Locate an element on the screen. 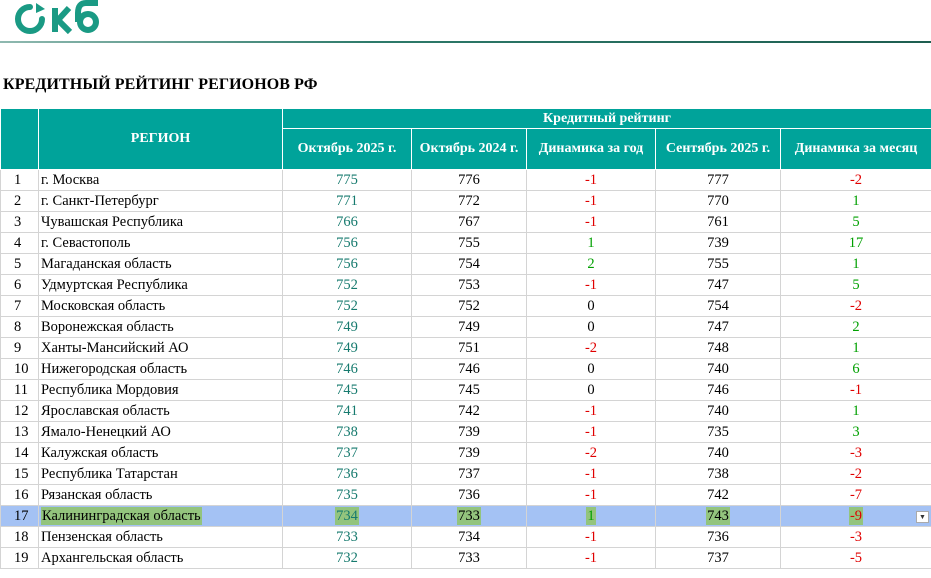 Image resolution: width=931 pixels, height=578 pixels. year-change-cell: 1 is located at coordinates (591, 243).